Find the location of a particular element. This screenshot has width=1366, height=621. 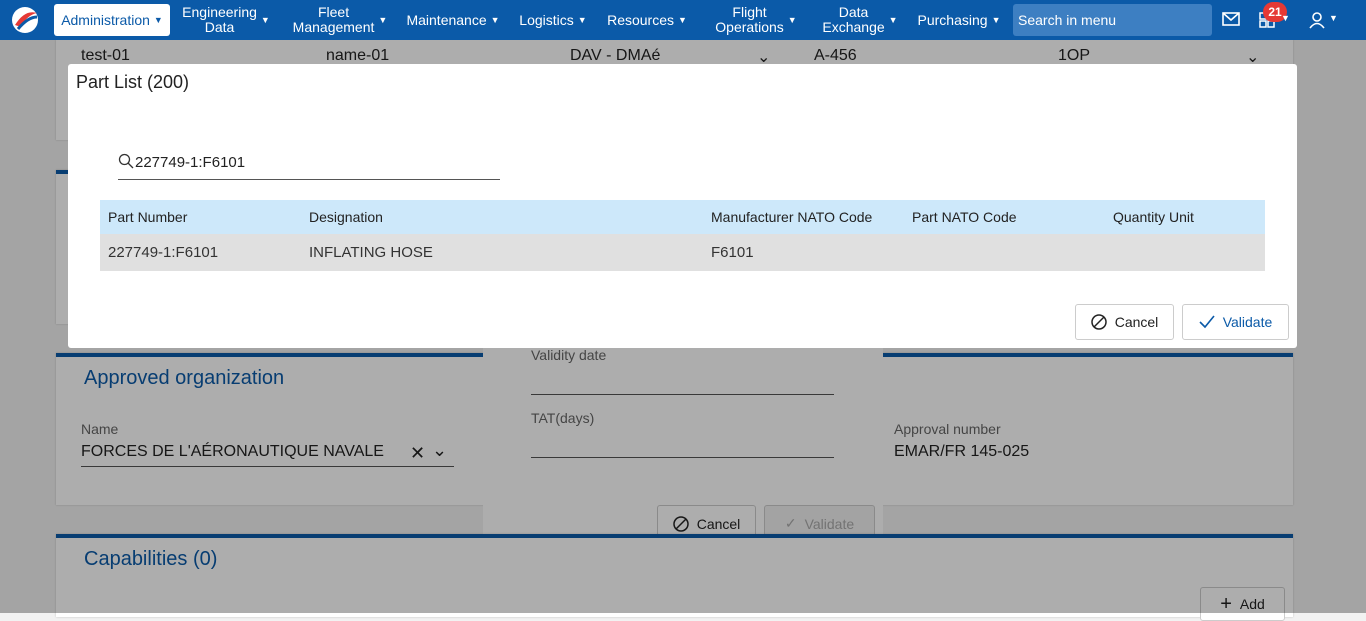

nav-label: Logistics is located at coordinates (546, 19).